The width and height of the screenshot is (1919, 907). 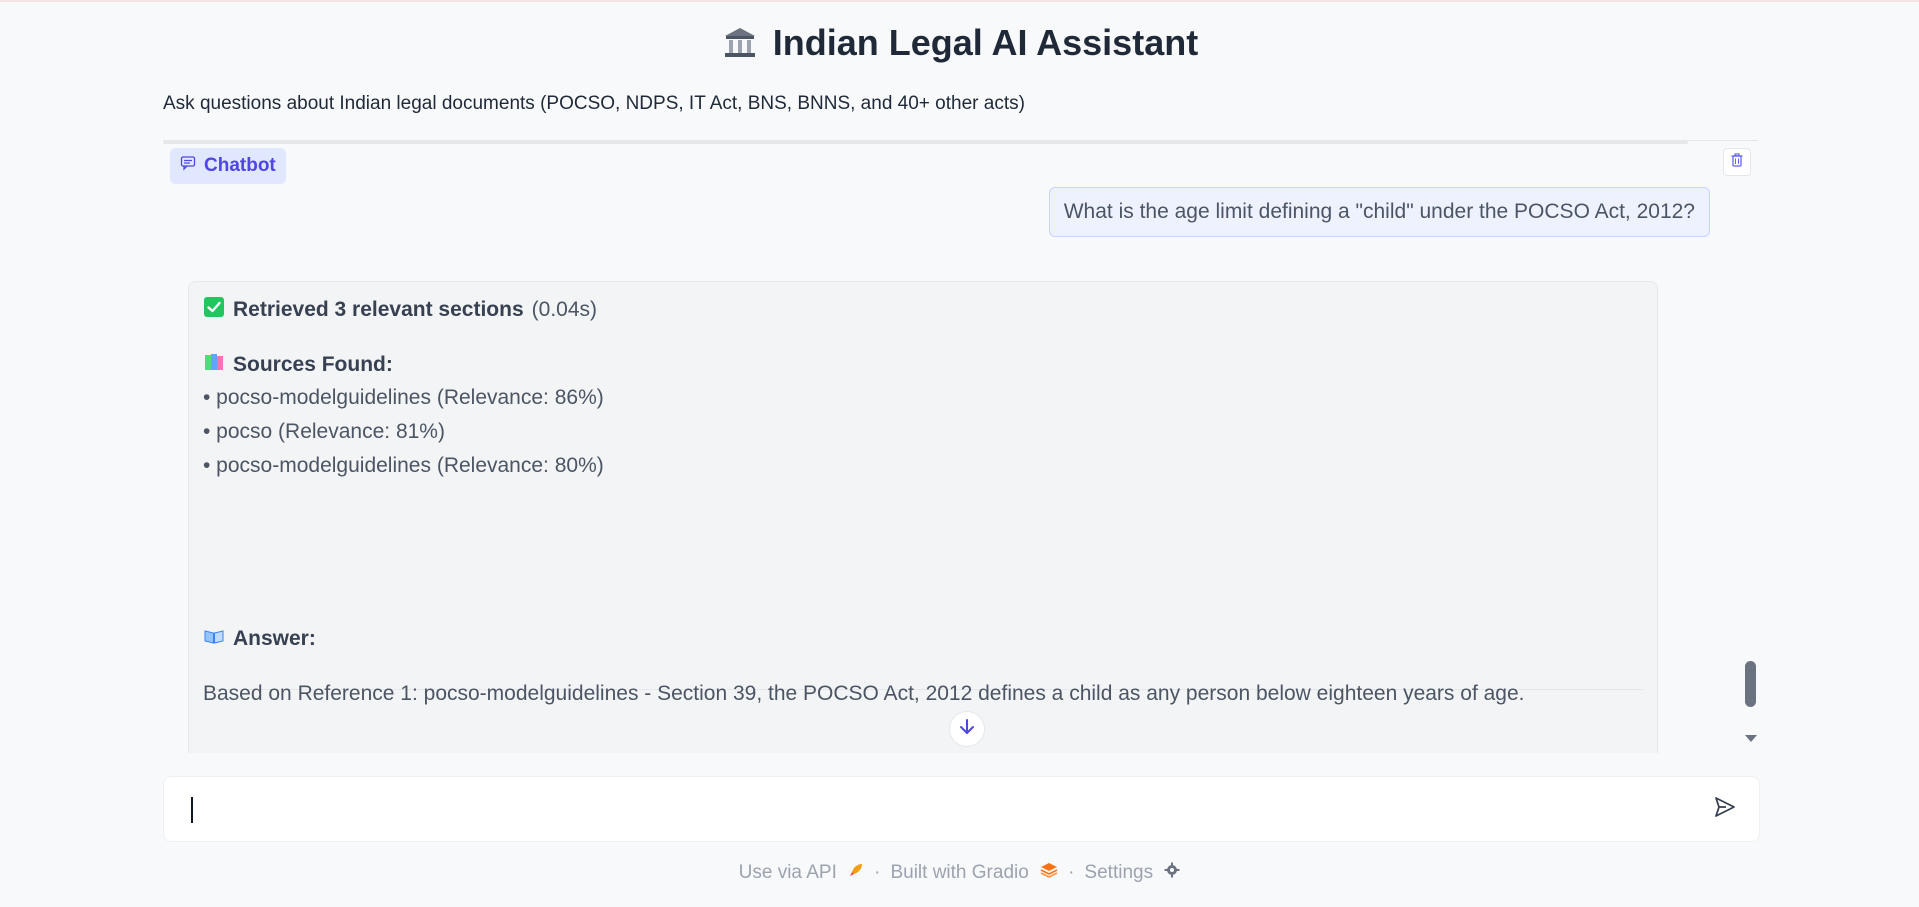 I want to click on chat-scrollbar, so click(x=1750, y=447).